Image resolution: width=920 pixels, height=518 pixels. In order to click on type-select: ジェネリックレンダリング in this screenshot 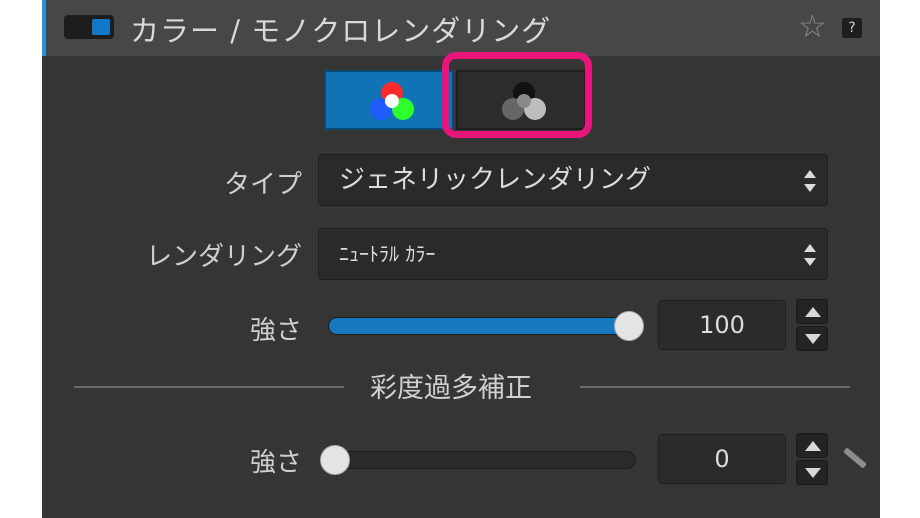, I will do `click(573, 180)`.